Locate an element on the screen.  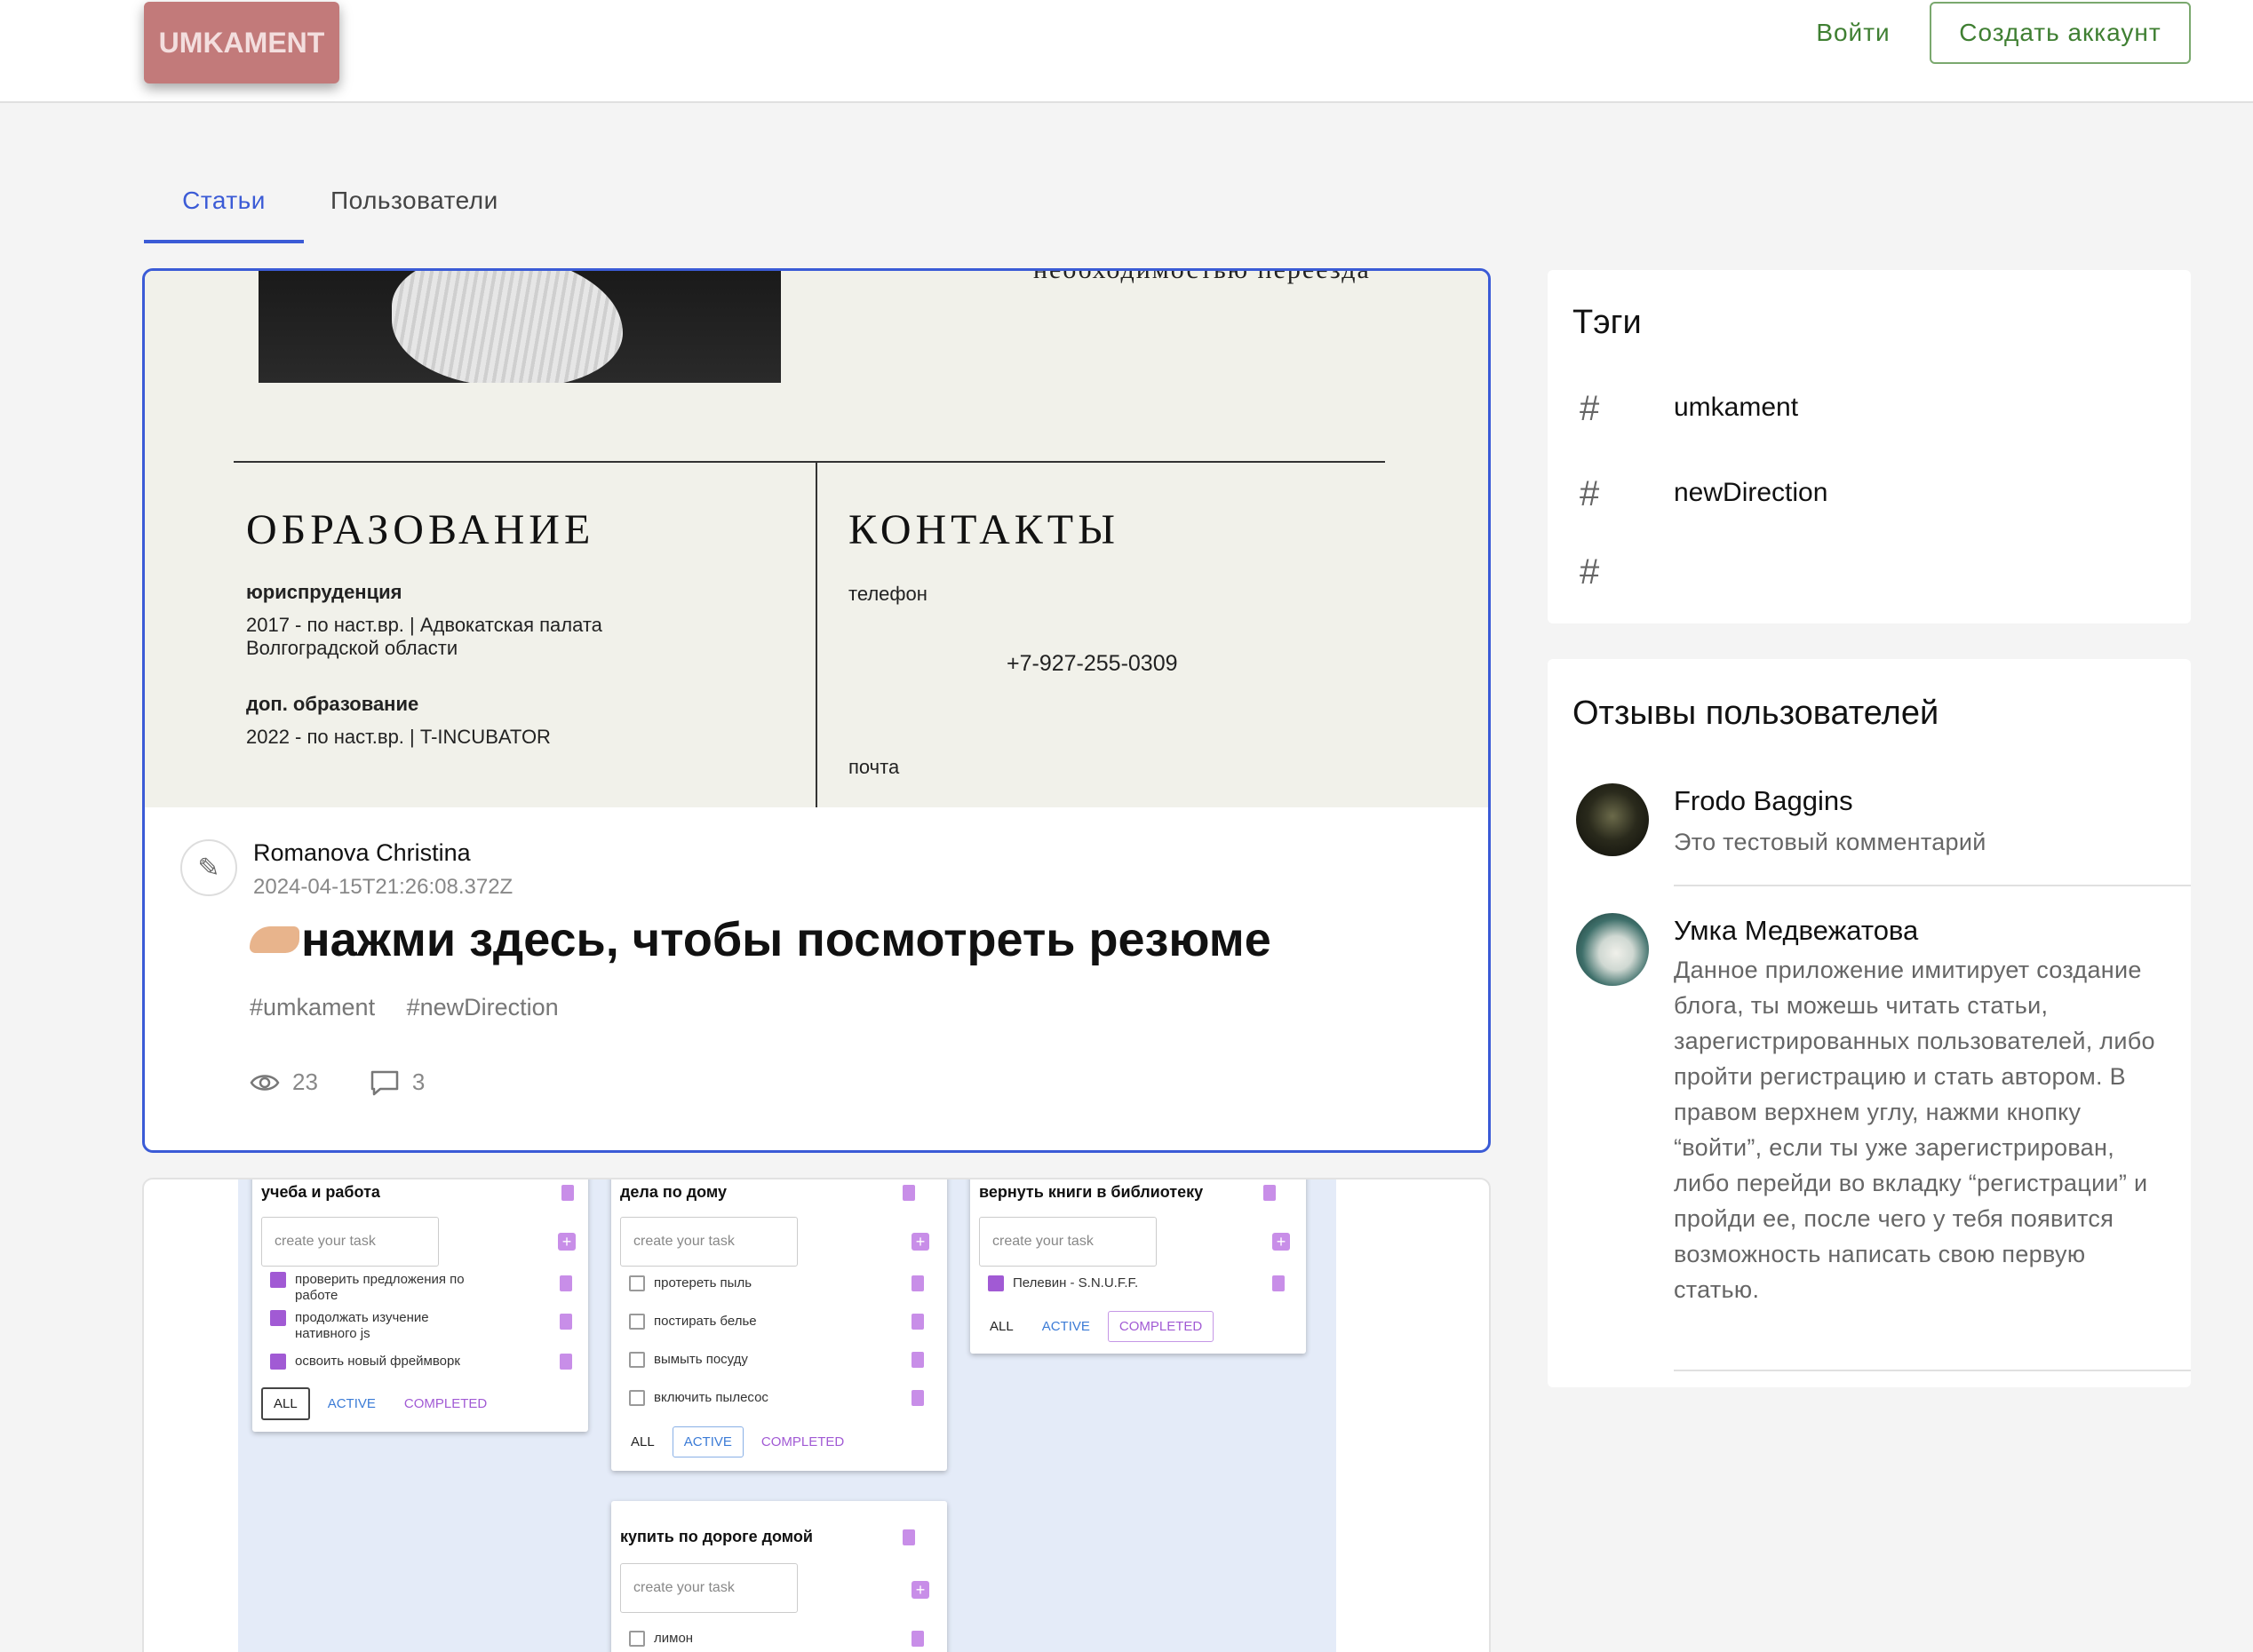
tab-articles: Статьи is located at coordinates (224, 208).